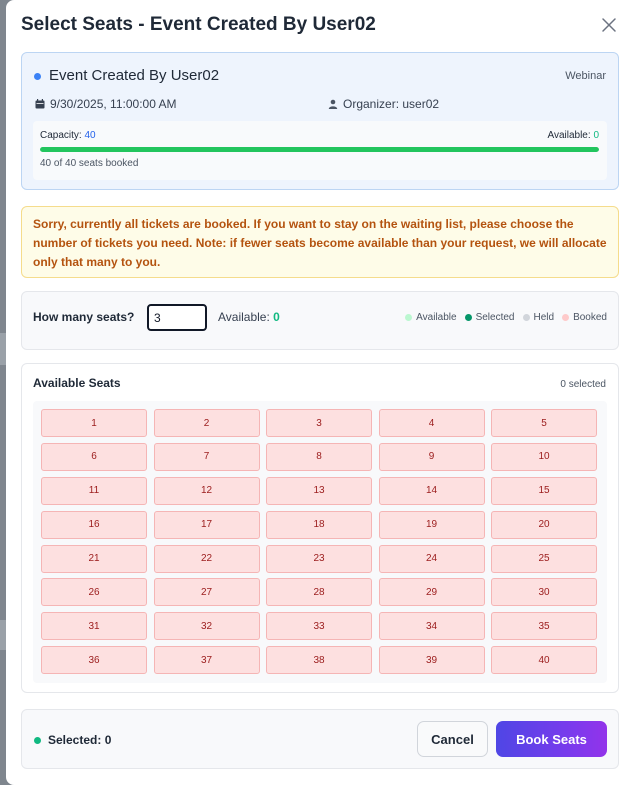 The width and height of the screenshot is (631, 785). Describe the element at coordinates (206, 592) in the screenshot. I see `seat-button: 27` at that location.